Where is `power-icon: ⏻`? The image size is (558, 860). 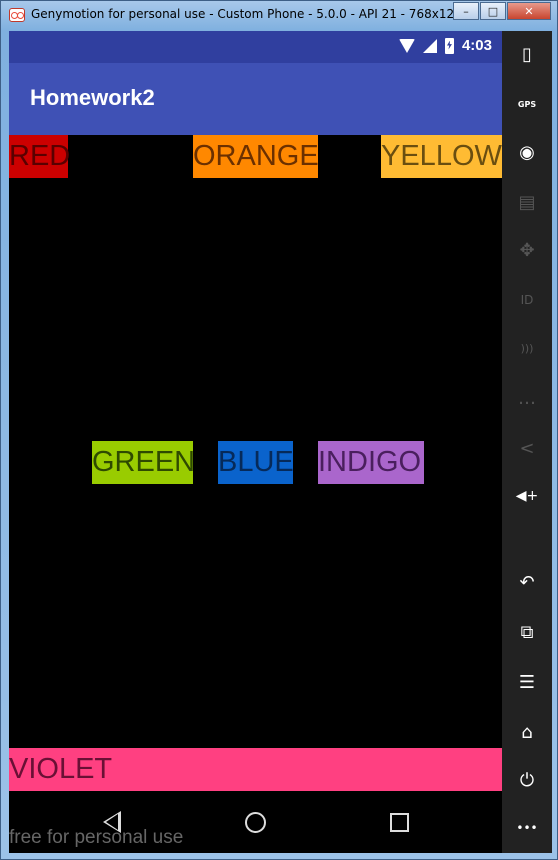 power-icon: ⏻ is located at coordinates (527, 780).